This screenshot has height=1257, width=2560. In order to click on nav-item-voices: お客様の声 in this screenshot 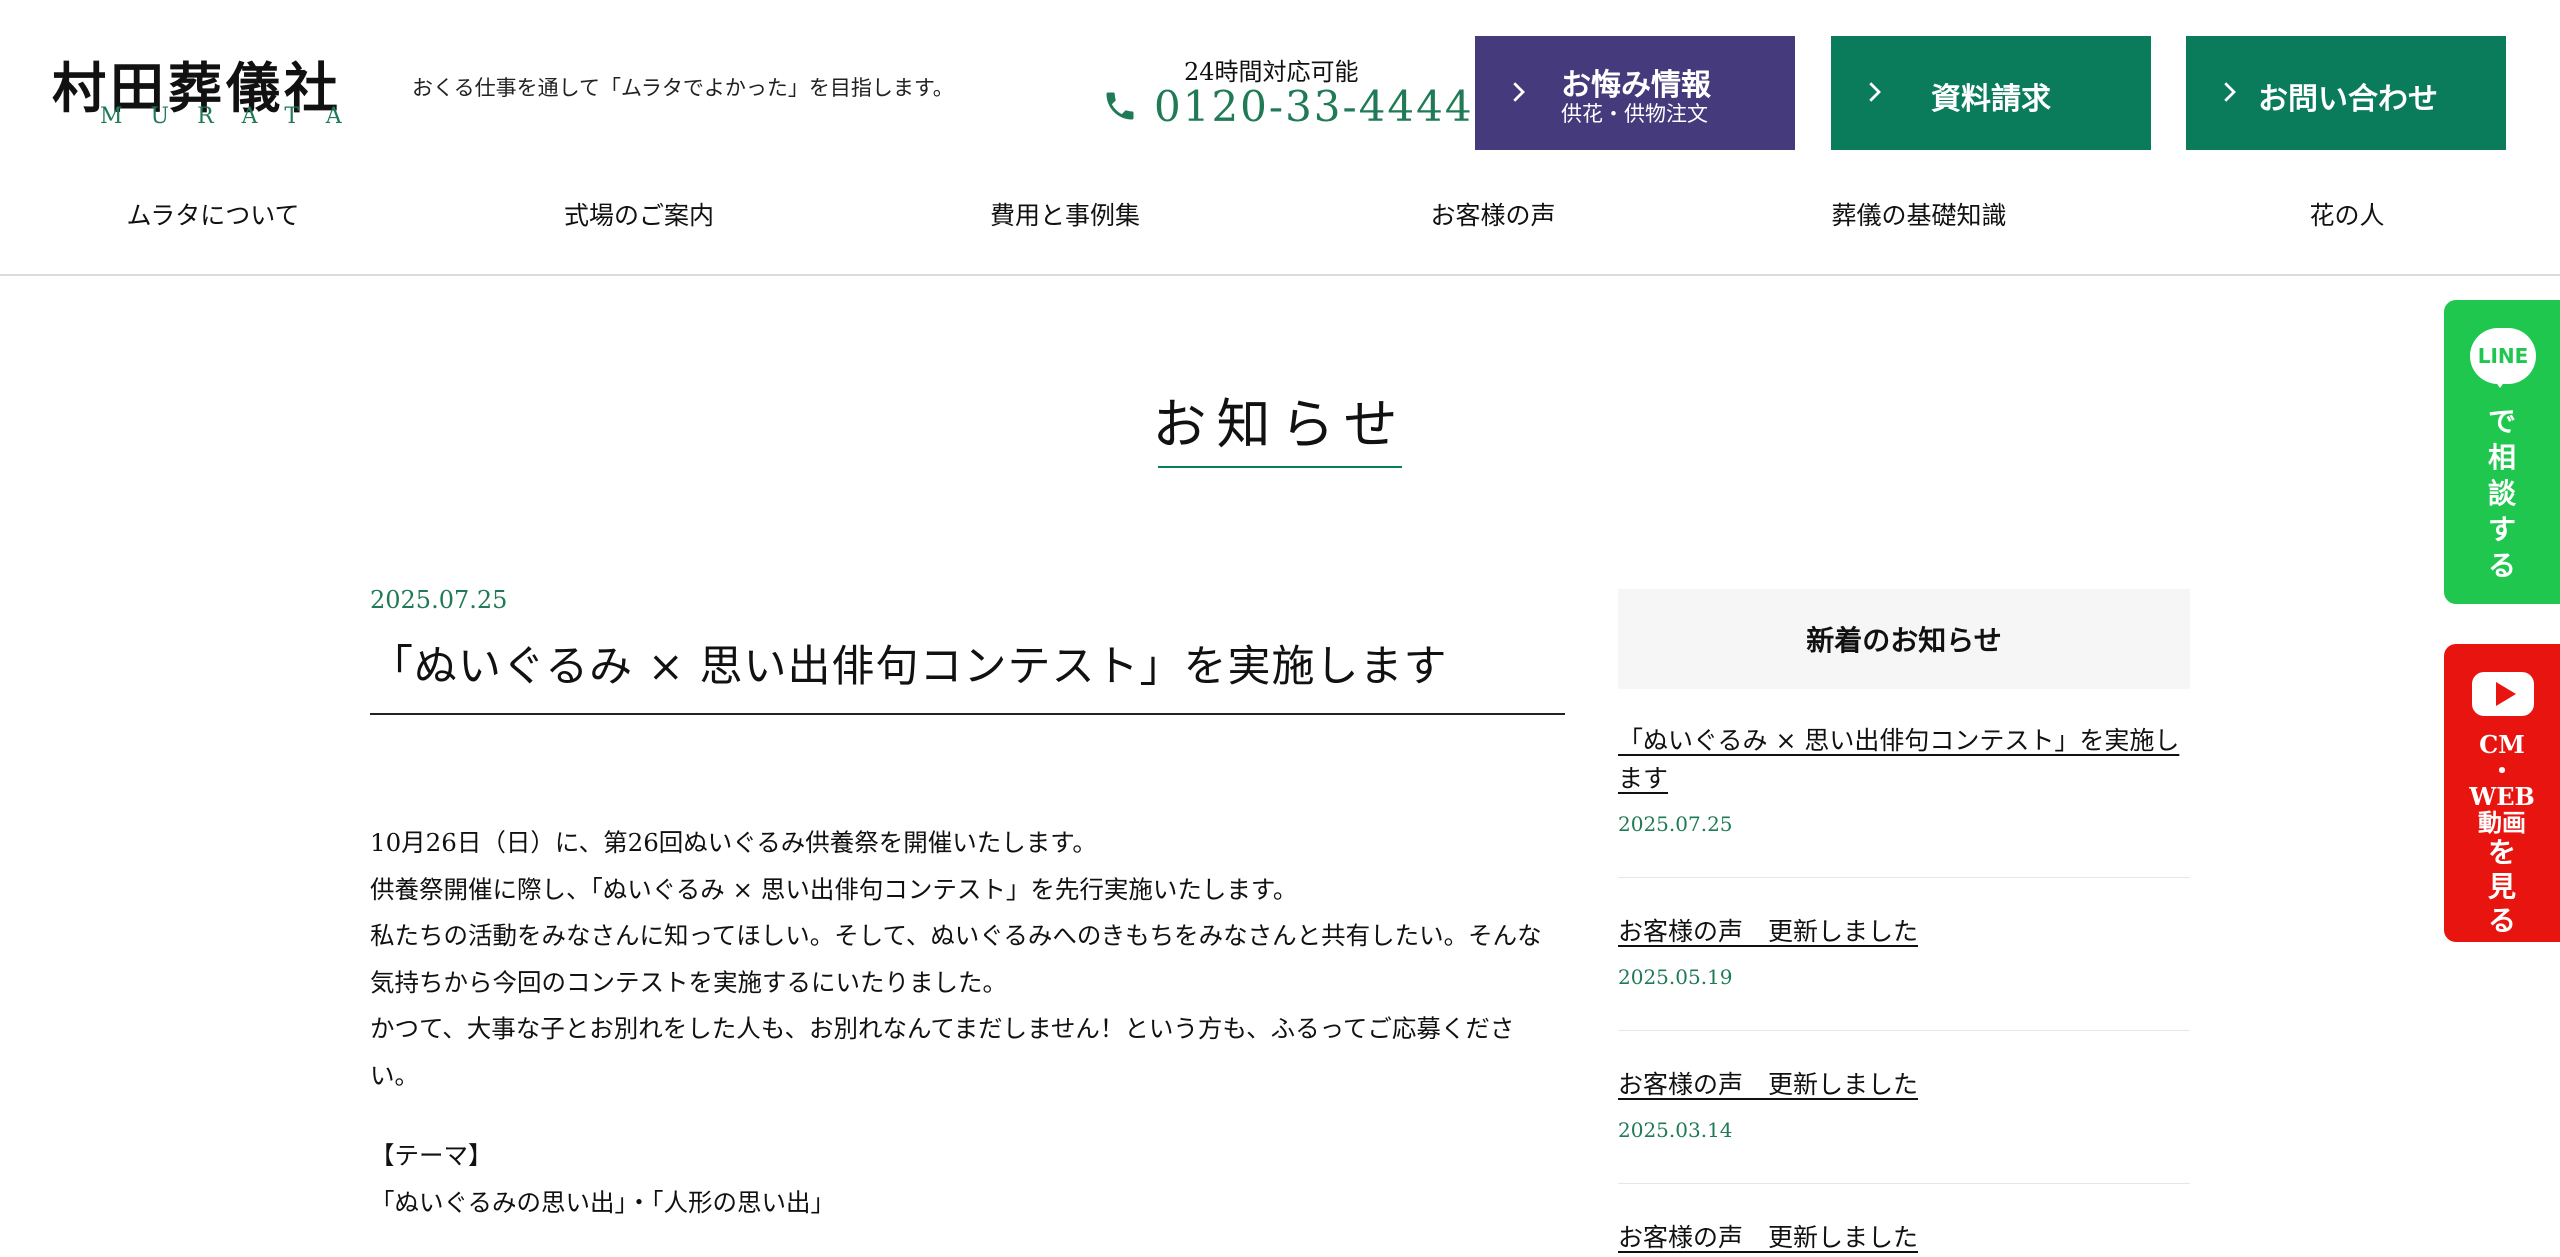, I will do `click(1493, 214)`.